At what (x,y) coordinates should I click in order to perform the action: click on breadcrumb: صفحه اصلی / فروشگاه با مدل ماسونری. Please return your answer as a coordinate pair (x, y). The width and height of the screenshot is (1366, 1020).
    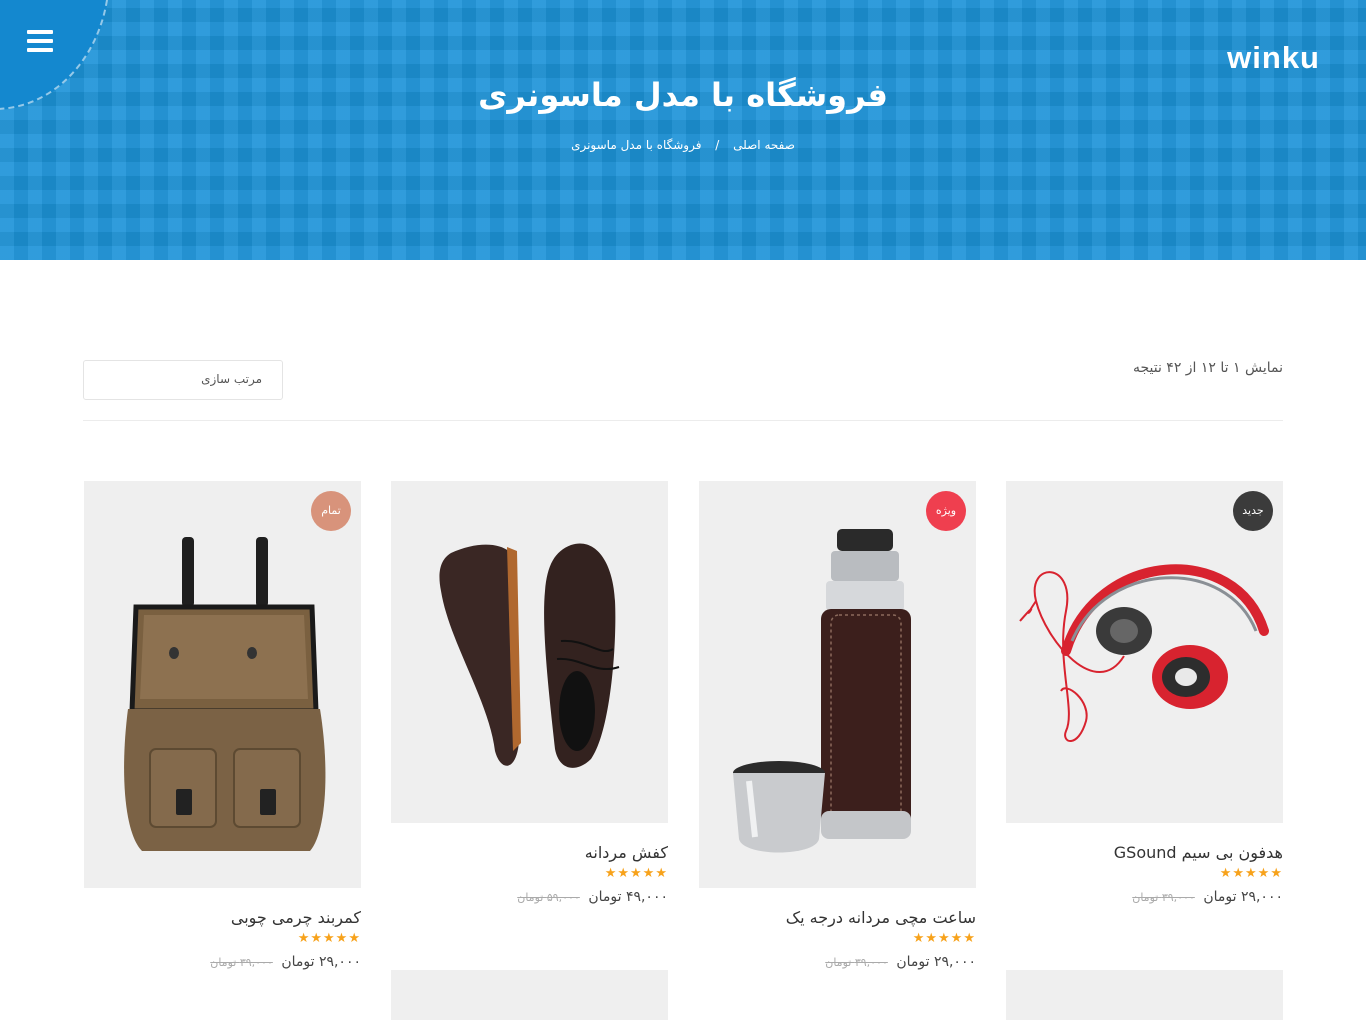
    Looking at the image, I should click on (683, 145).